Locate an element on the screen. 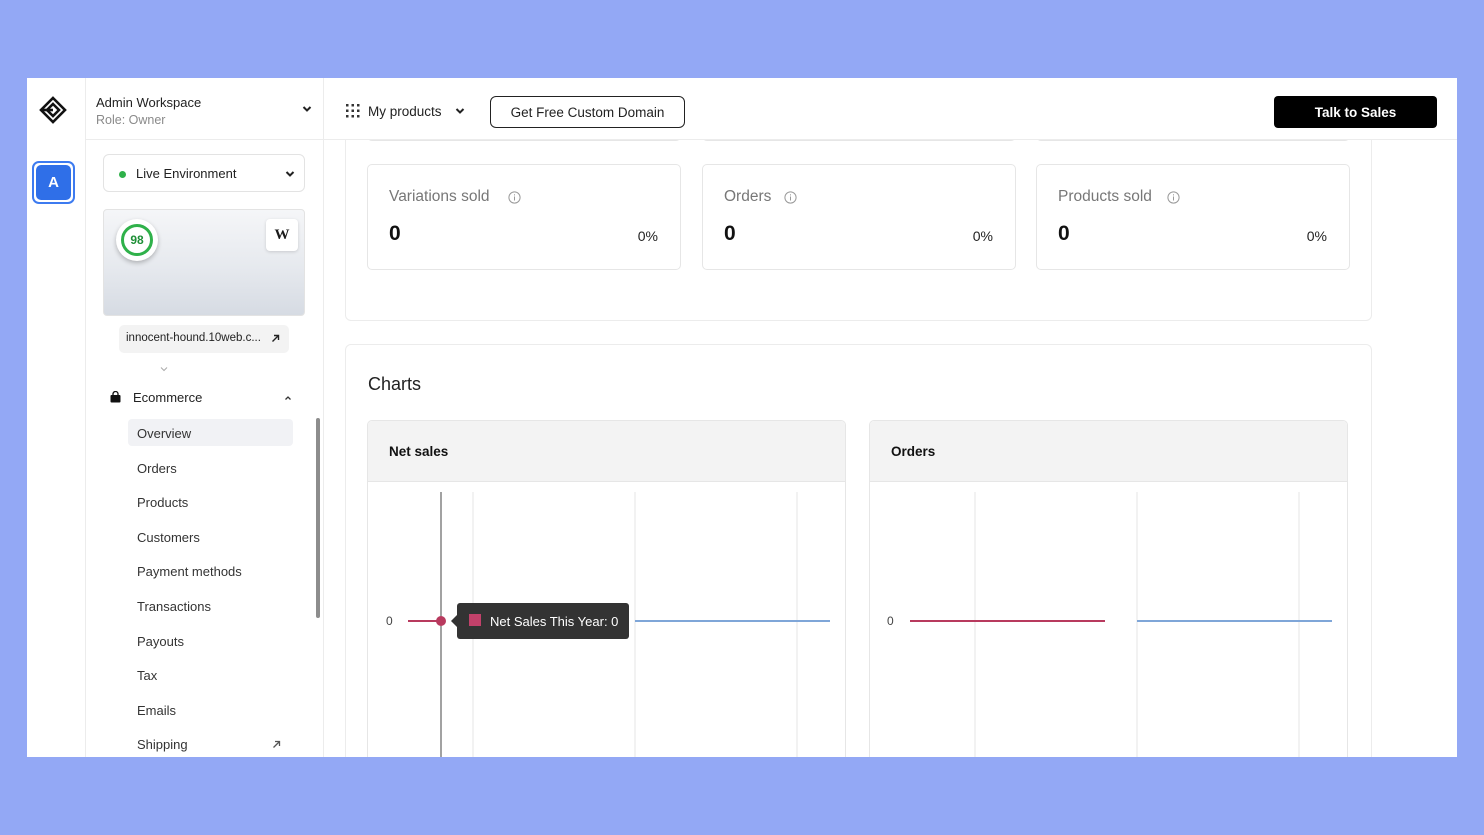  net-sales-plot: 0 Net Sales This Year: 0 is located at coordinates (607, 619).